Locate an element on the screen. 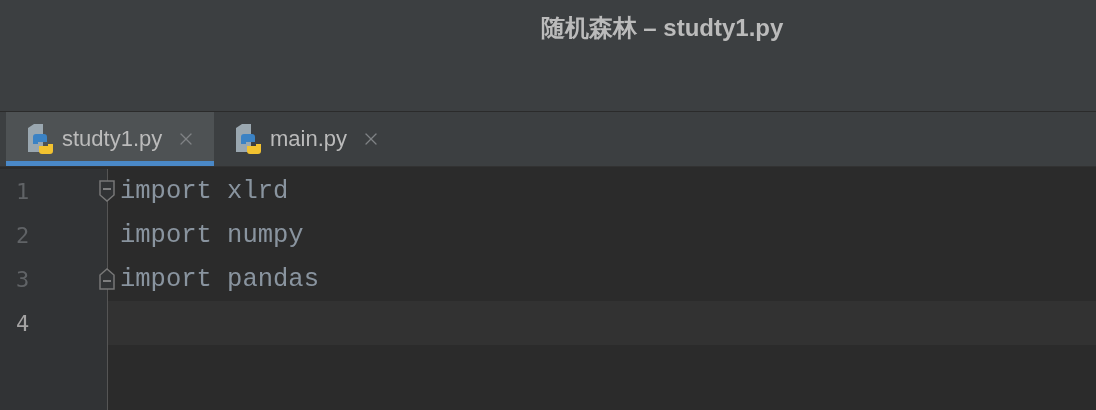 This screenshot has height=410, width=1096. code-text: import pandas is located at coordinates (219, 279).